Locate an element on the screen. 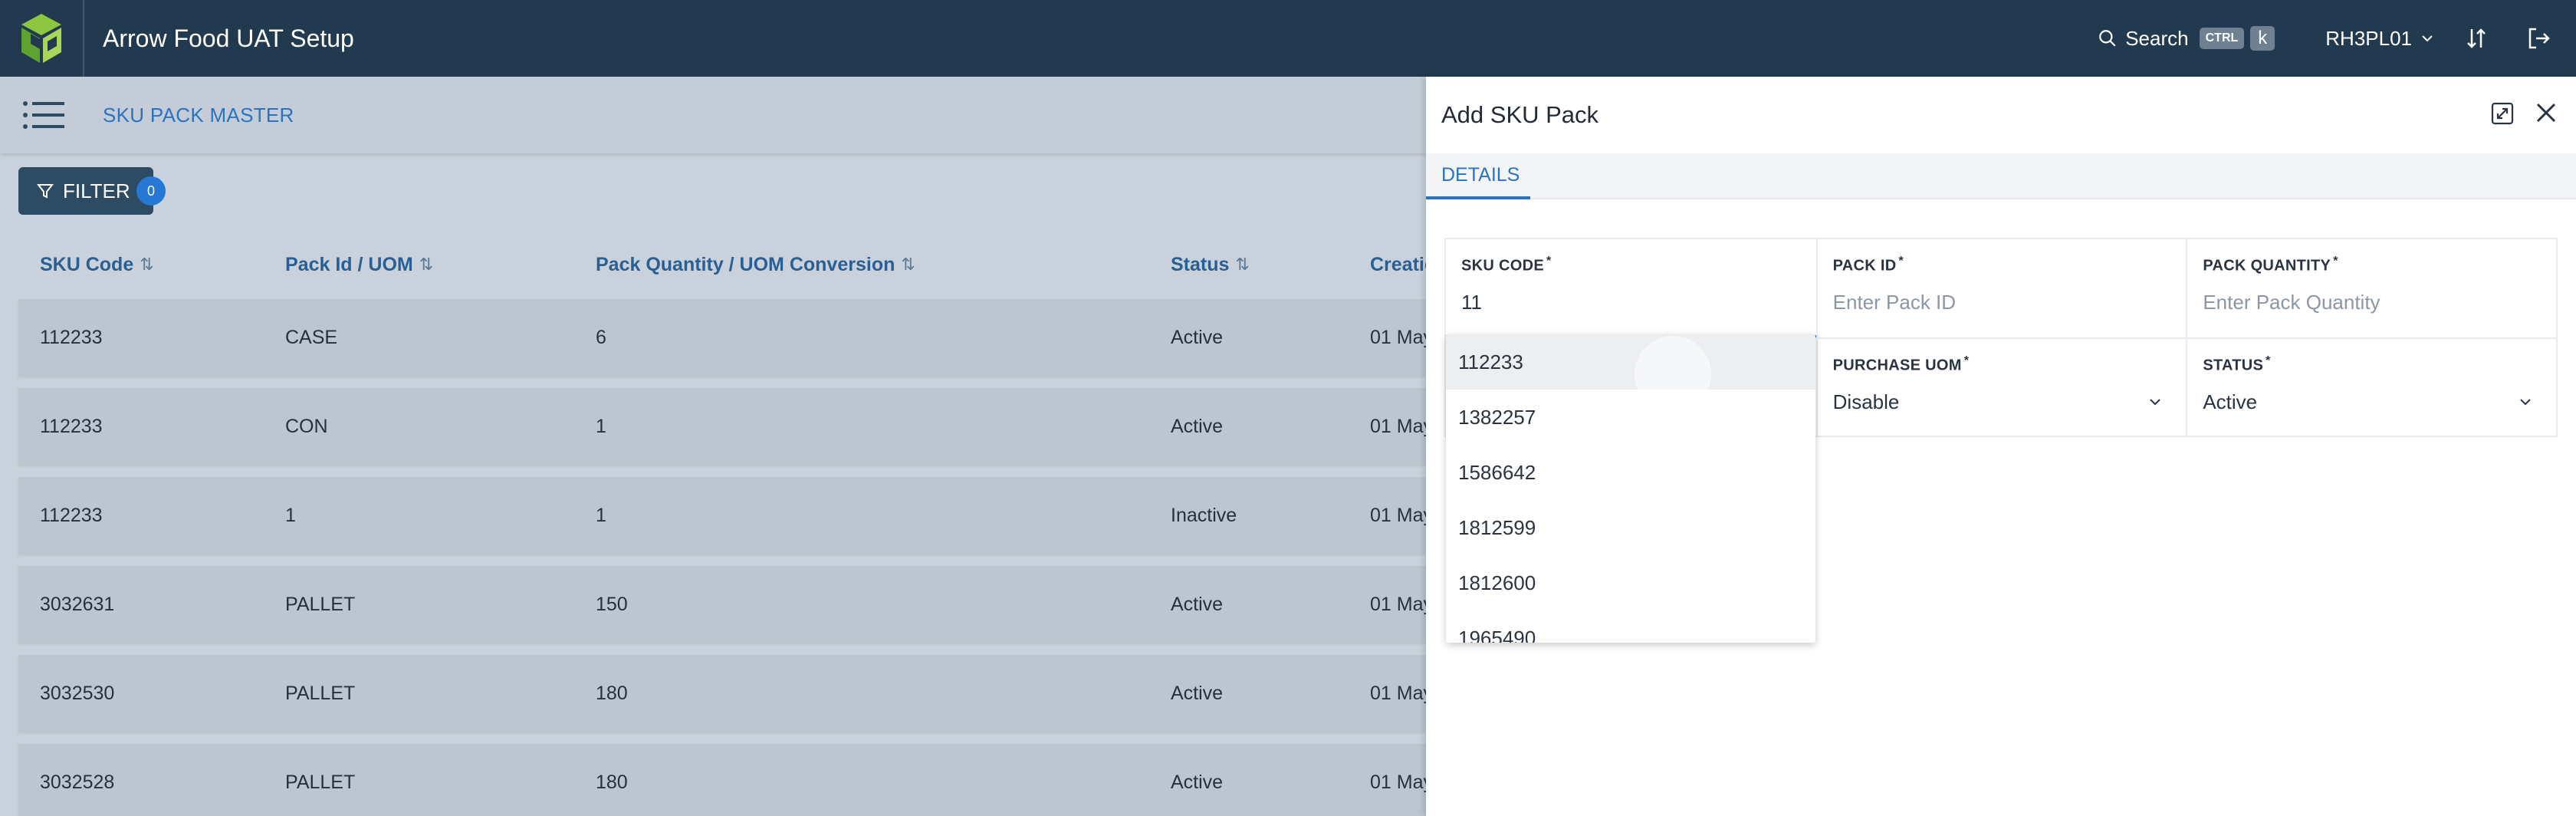 The width and height of the screenshot is (2576, 816). kbd-k: k is located at coordinates (2262, 38).